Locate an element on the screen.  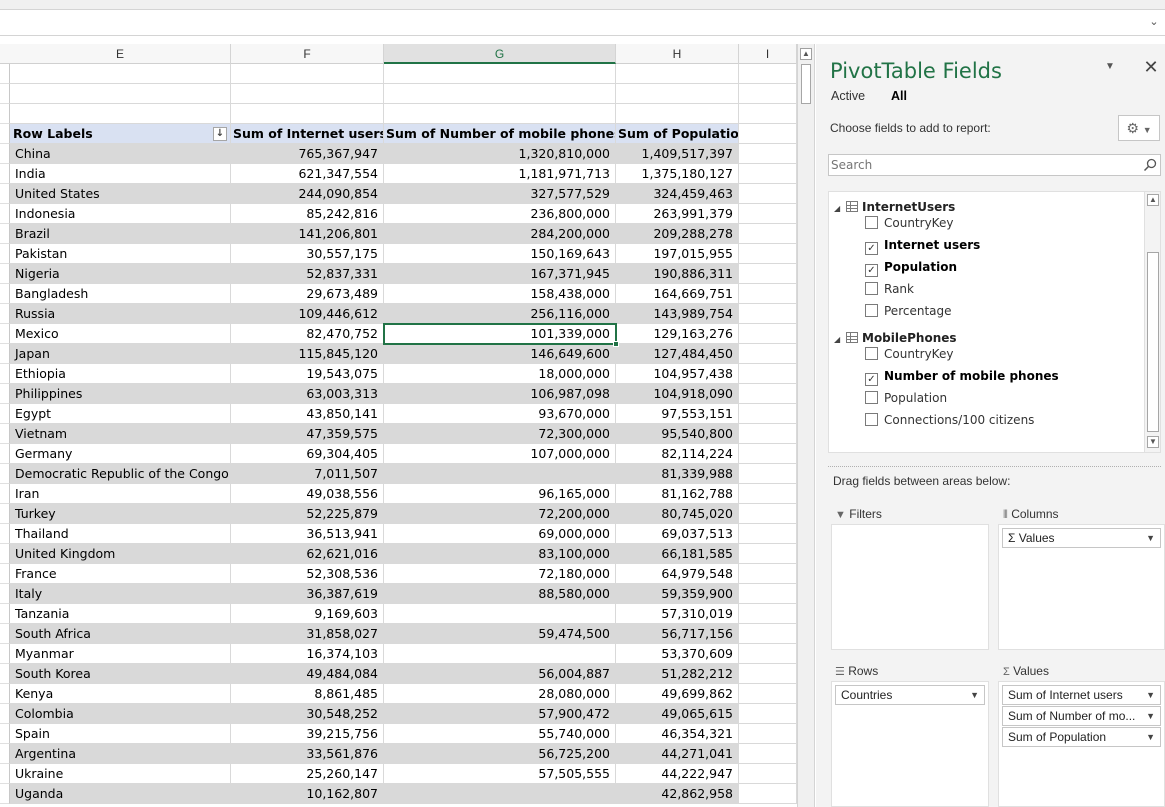
rows-area-item: Countries ▼ is located at coordinates (910, 695).